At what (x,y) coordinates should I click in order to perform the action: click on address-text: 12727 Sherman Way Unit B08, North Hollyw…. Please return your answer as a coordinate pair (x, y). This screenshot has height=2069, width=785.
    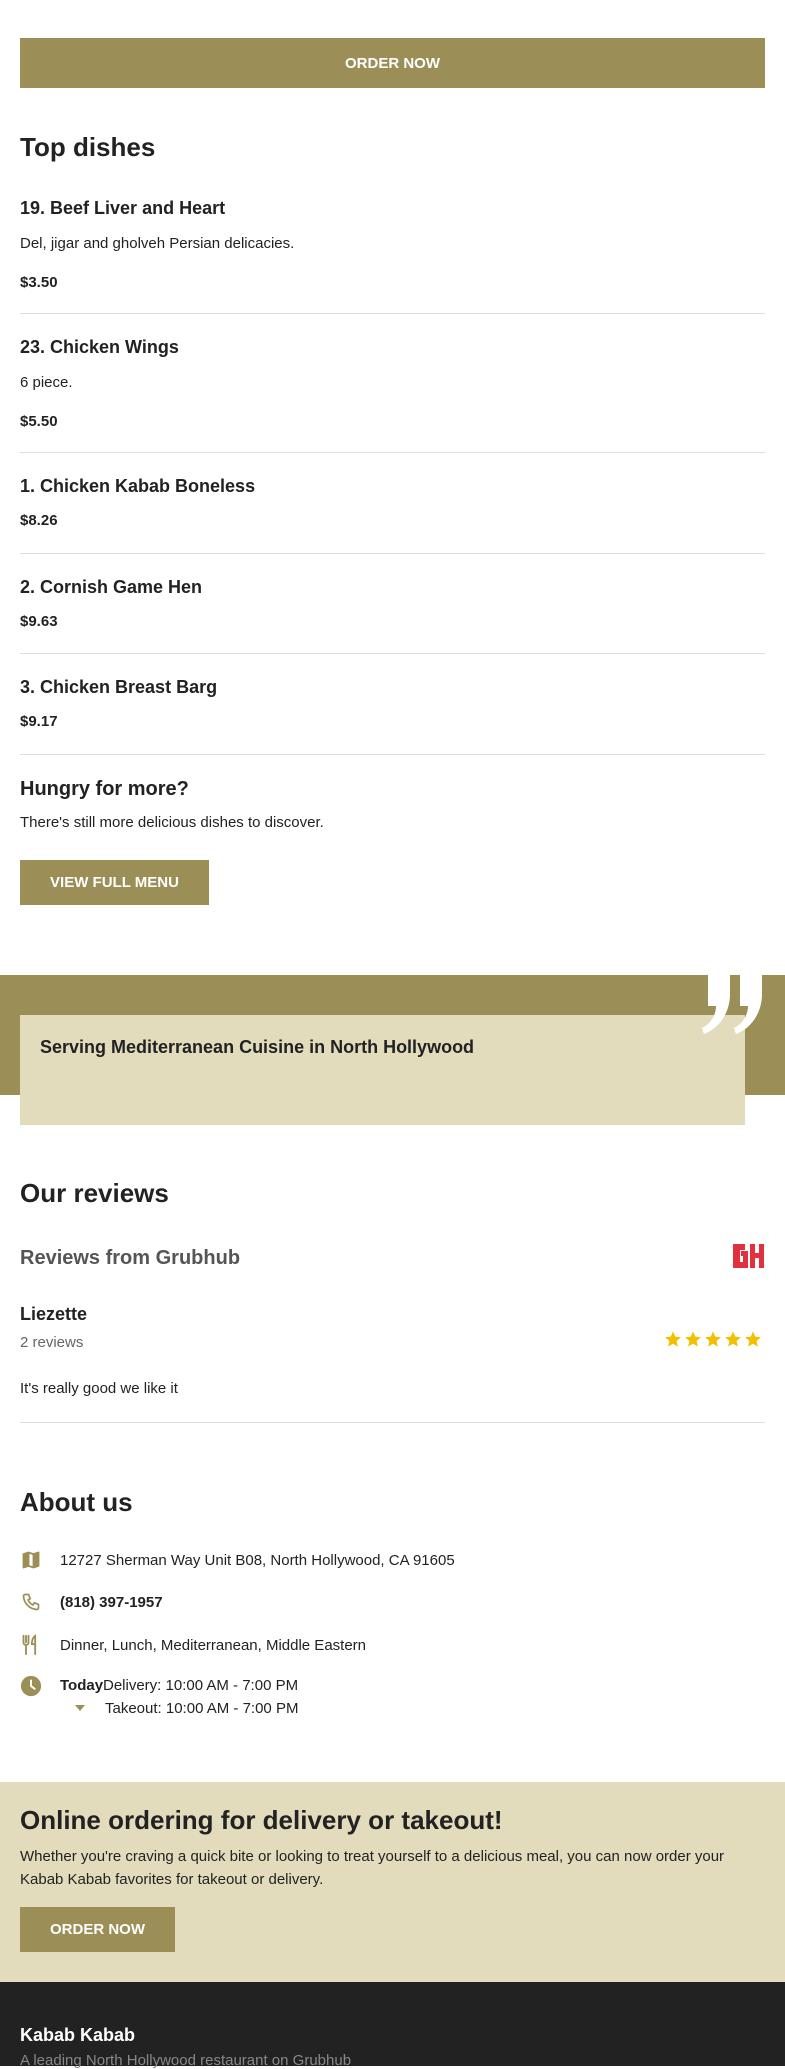
    Looking at the image, I should click on (257, 1560).